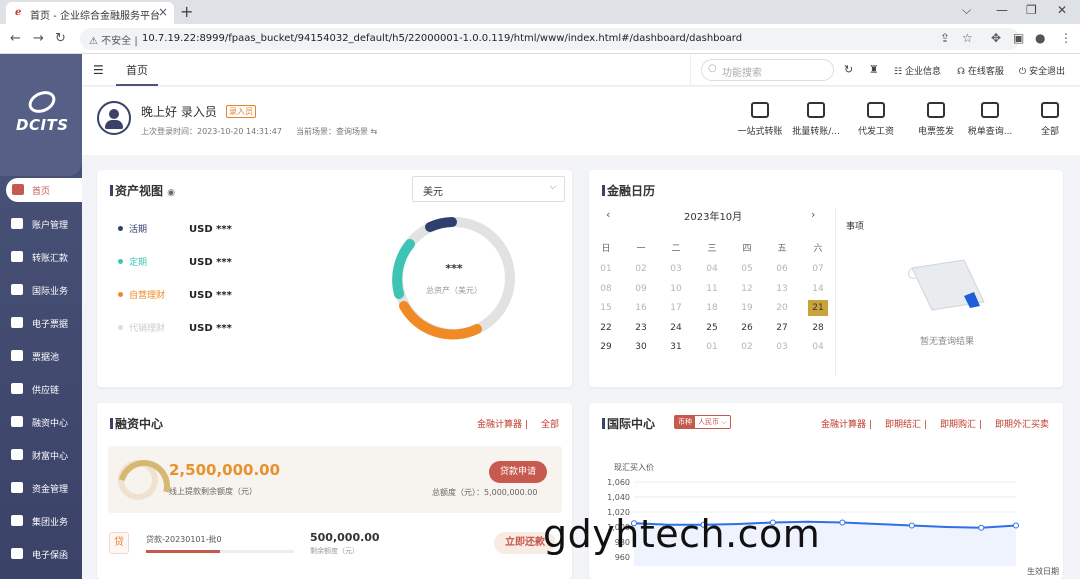 The width and height of the screenshot is (1080, 579). Describe the element at coordinates (454, 268) in the screenshot. I see `total-asset-value: ***` at that location.